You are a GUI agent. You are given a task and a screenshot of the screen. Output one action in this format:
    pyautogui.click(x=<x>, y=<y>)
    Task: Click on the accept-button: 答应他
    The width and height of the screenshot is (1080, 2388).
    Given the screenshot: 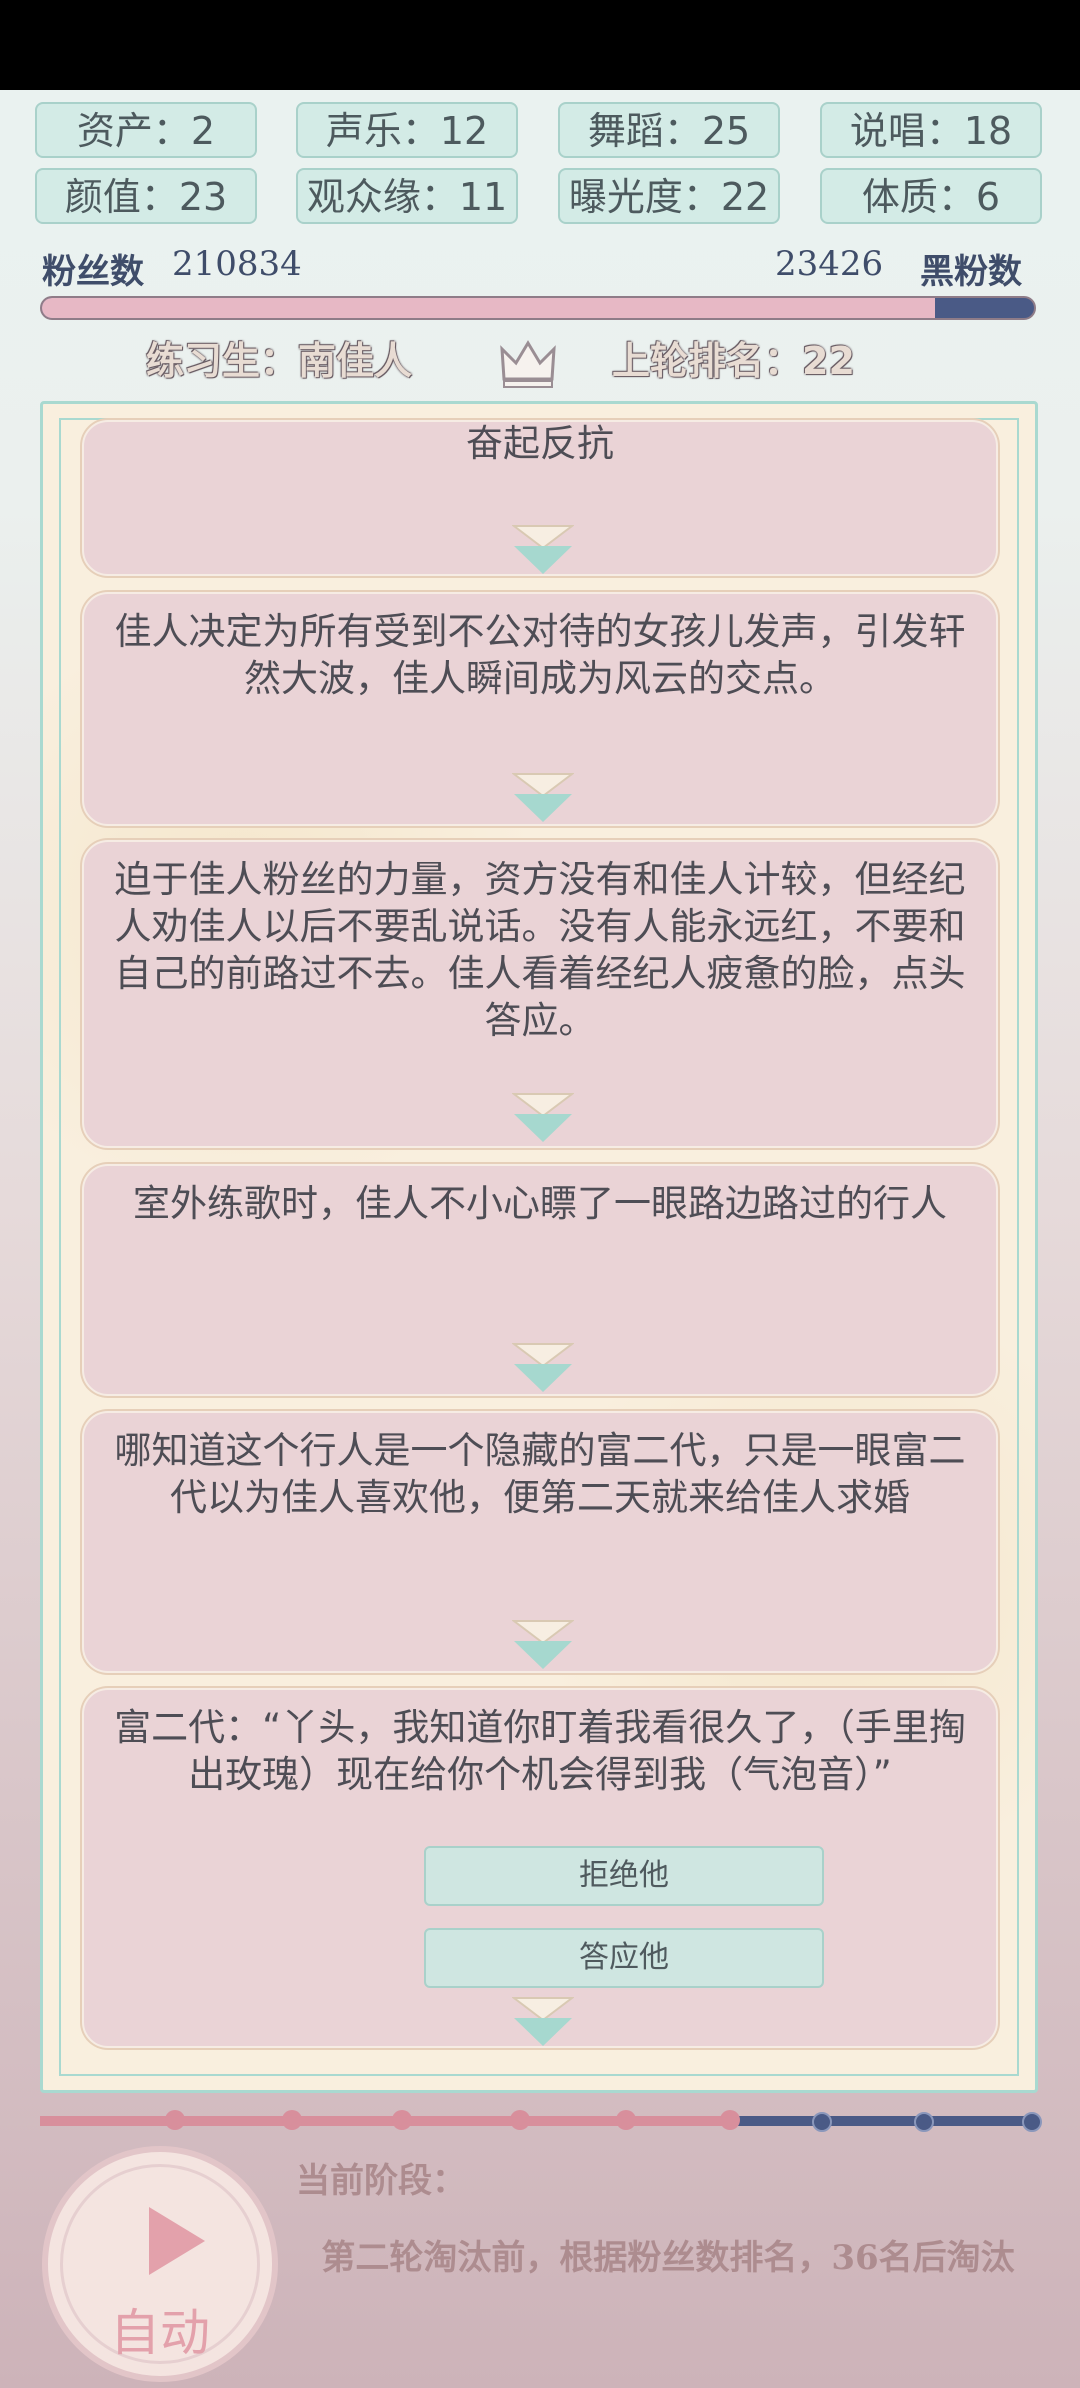 What is the action you would take?
    pyautogui.click(x=624, y=1958)
    